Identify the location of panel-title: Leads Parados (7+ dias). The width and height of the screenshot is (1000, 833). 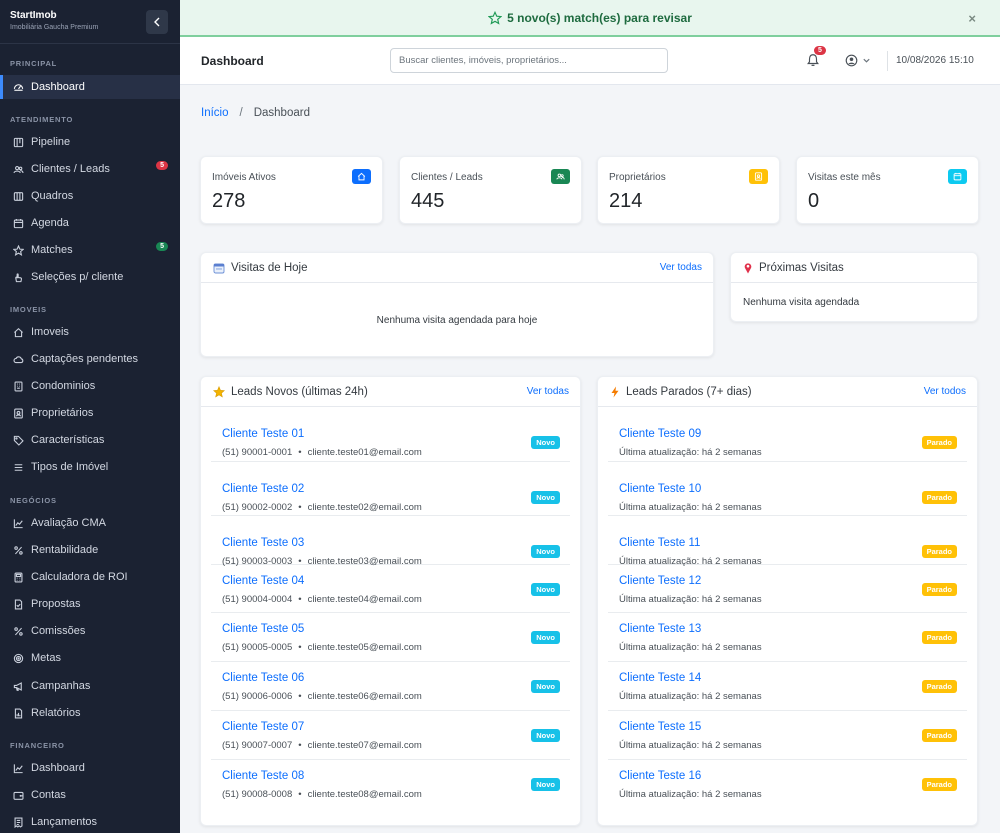
(689, 391).